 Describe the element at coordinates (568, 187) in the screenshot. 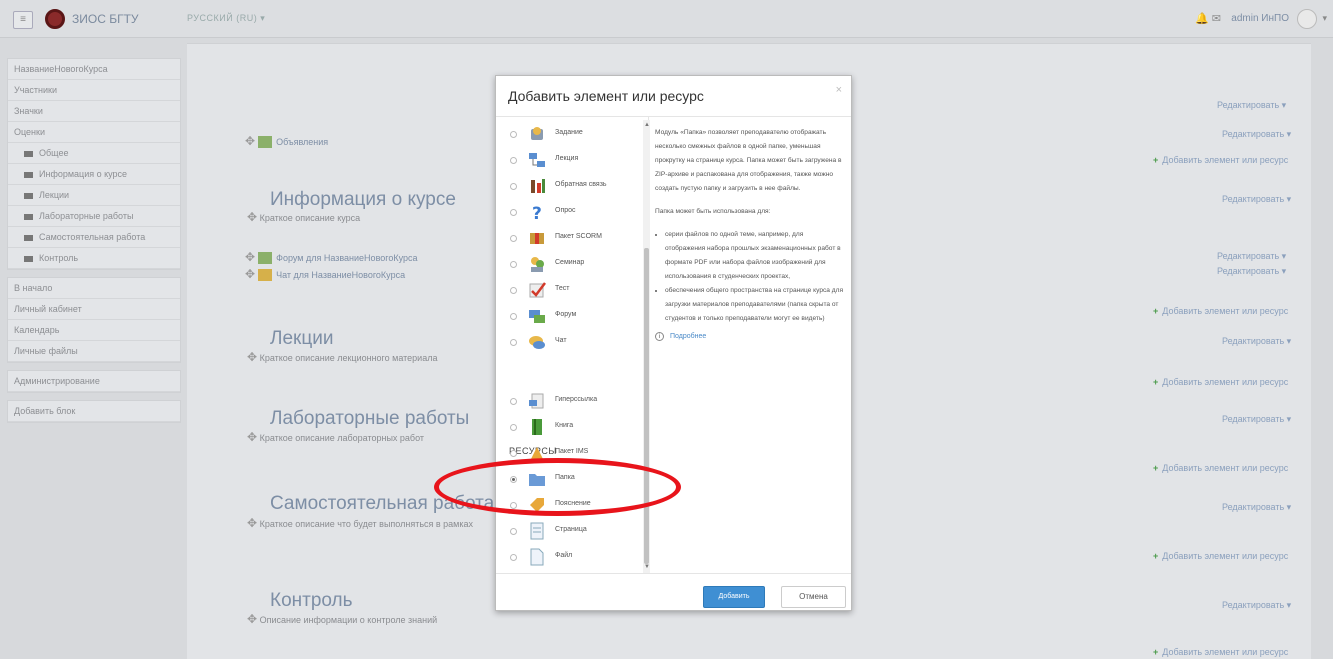

I see `option-feedback: Обратная связь` at that location.